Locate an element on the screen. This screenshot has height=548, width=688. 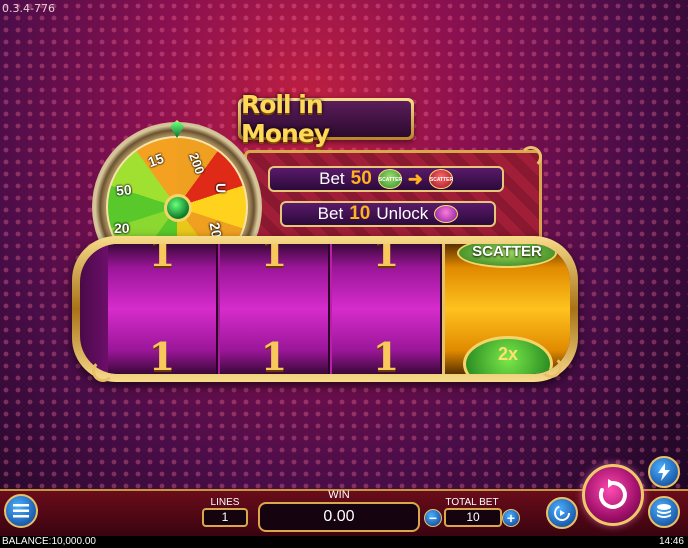
balance-readout: BALANCE:10,000.00 is located at coordinates (49, 541).